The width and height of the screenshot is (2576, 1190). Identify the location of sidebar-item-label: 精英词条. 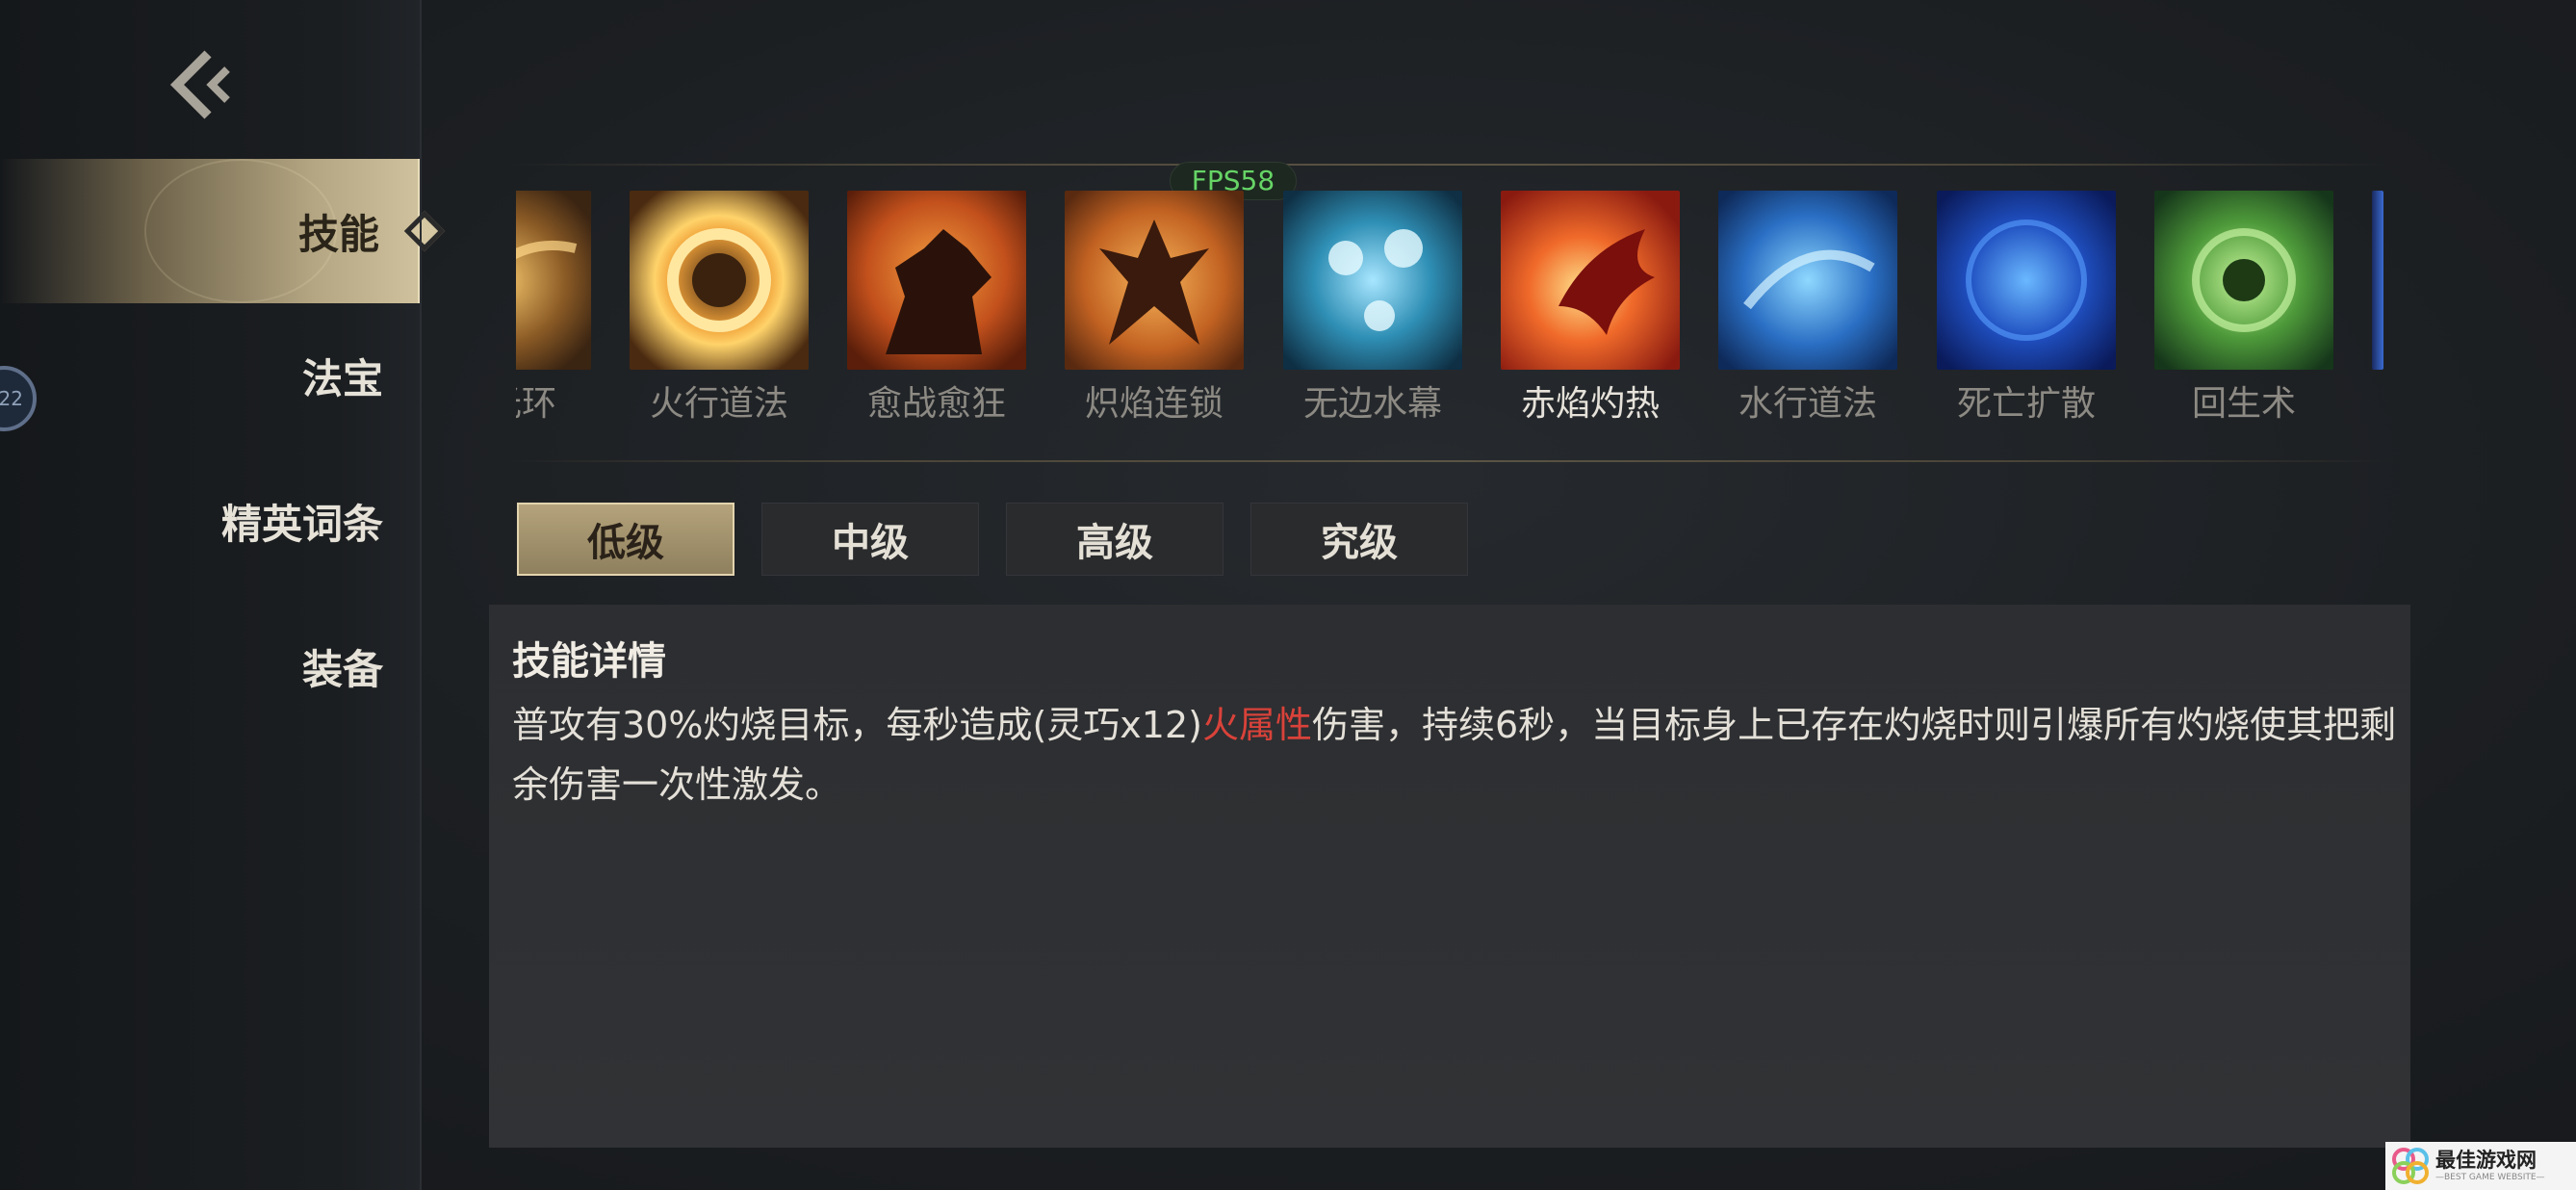
(301, 524).